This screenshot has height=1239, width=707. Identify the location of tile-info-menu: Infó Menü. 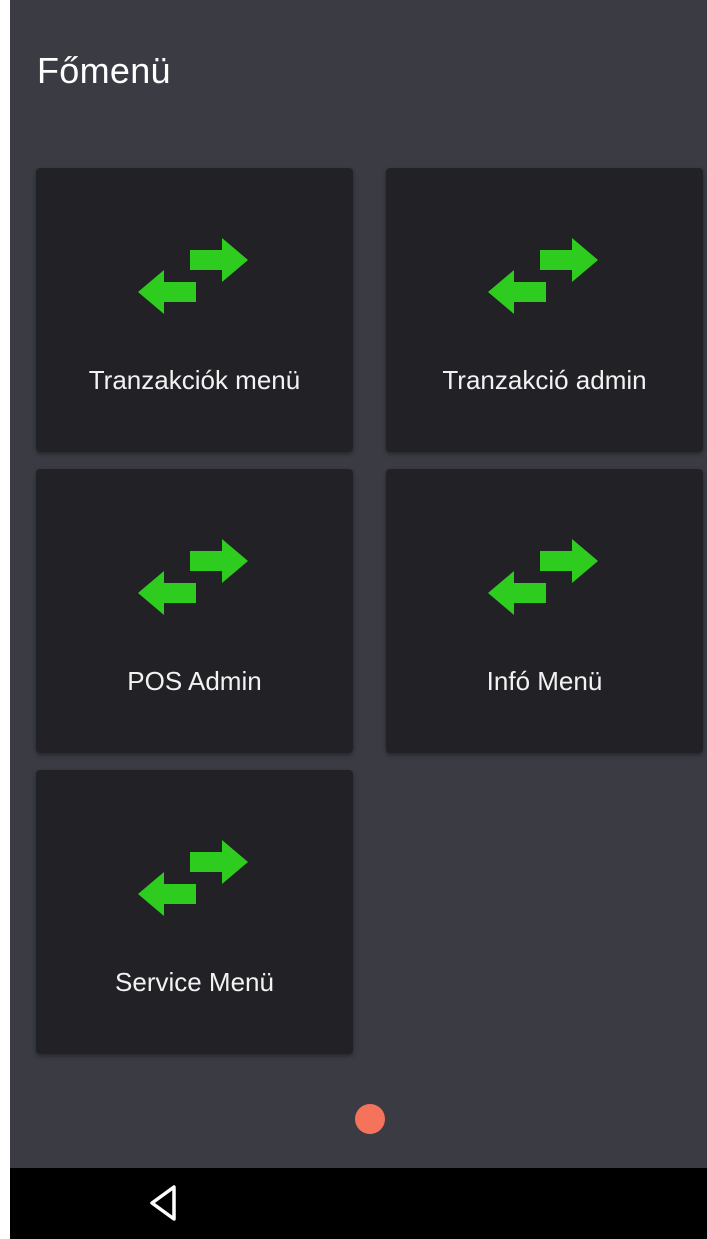
(544, 611).